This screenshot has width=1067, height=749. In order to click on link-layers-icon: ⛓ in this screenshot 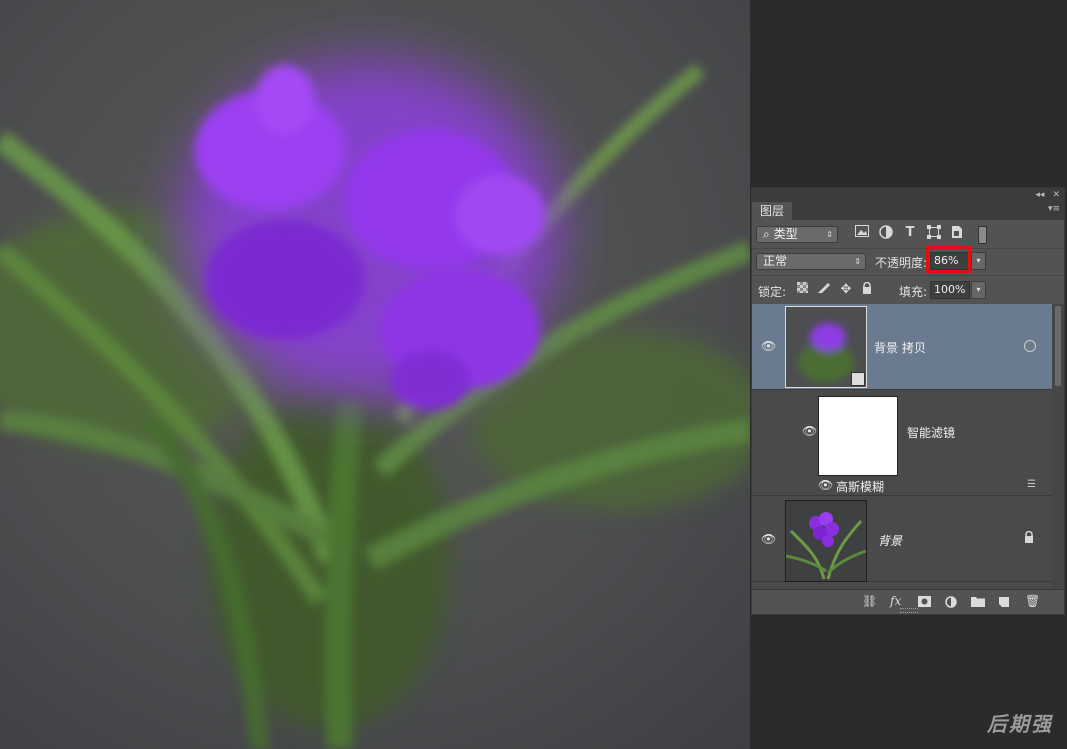, I will do `click(869, 601)`.